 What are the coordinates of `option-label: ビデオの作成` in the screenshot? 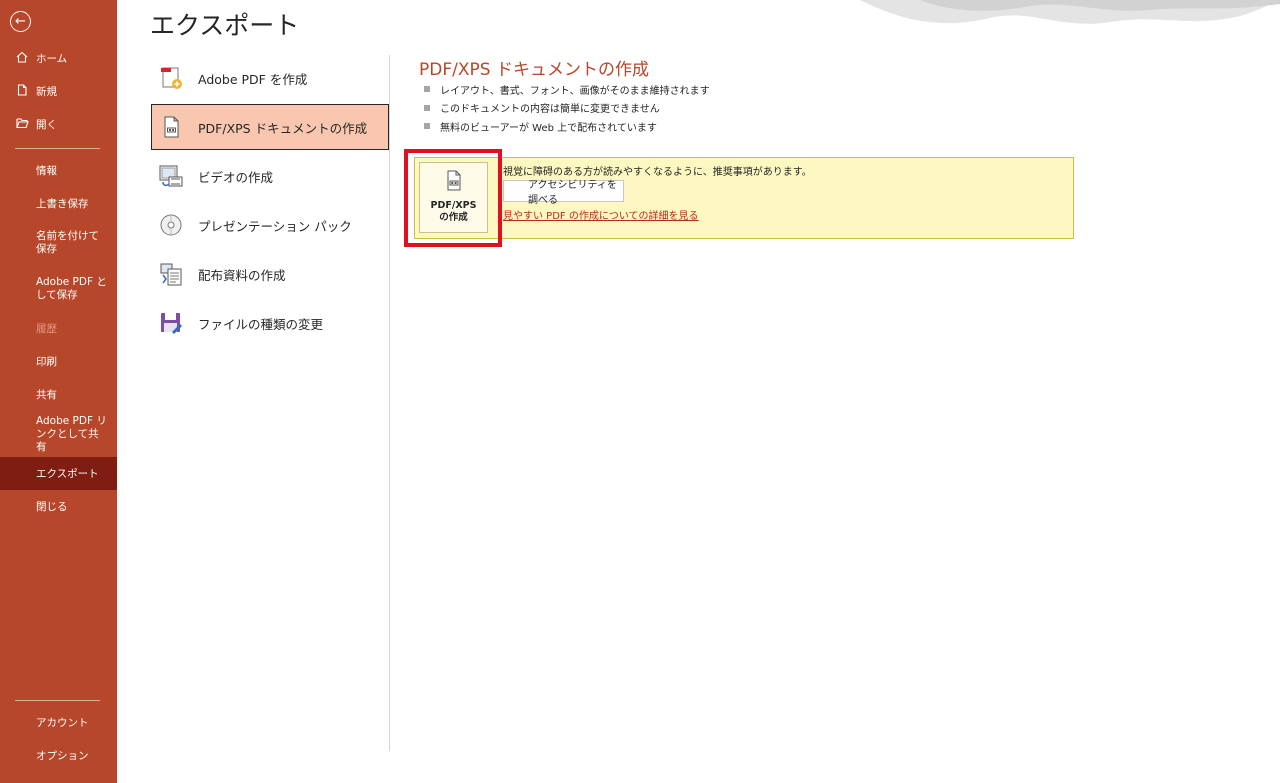 It's located at (236, 177).